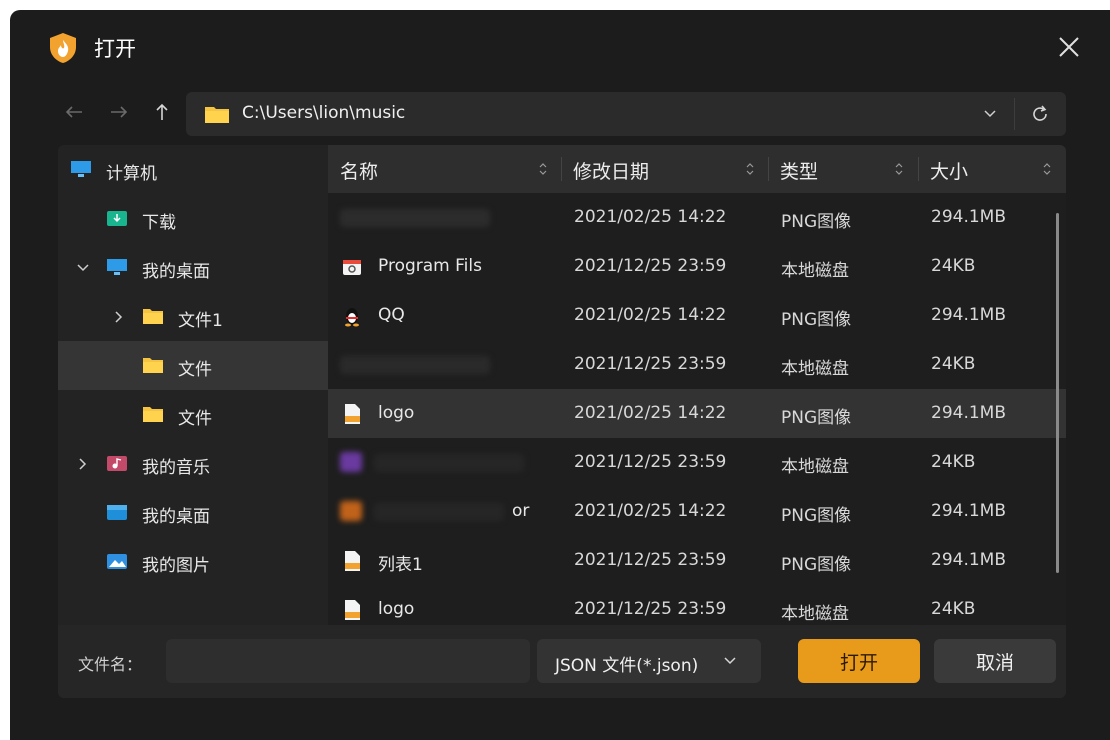 This screenshot has height=740, width=1110. Describe the element at coordinates (176, 272) in the screenshot. I see `sidebar-item-label: 我的桌面` at that location.